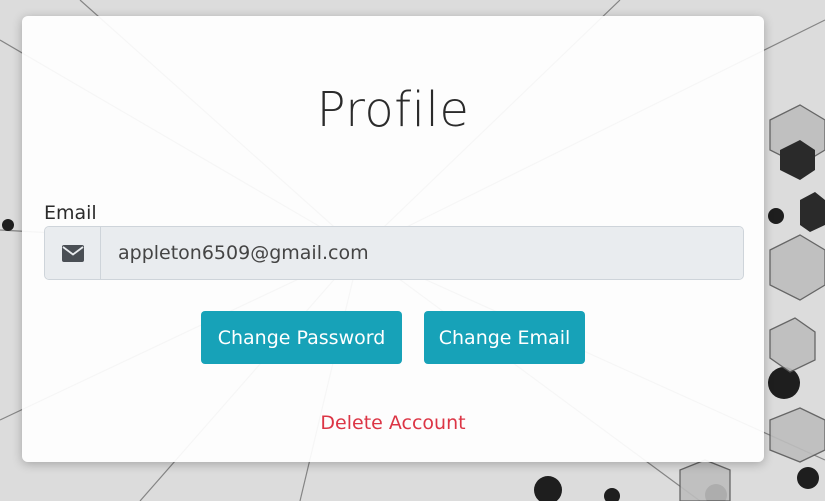 The image size is (825, 501). Describe the element at coordinates (70, 213) in the screenshot. I see `email-label: Email` at that location.